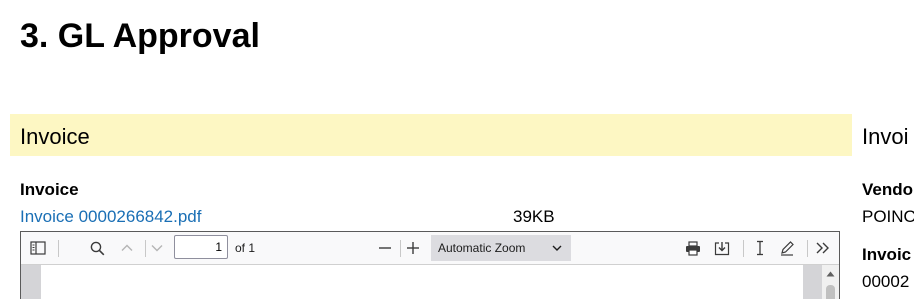 The width and height of the screenshot is (914, 299). Describe the element at coordinates (55, 136) in the screenshot. I see `section-title: Invoice` at that location.